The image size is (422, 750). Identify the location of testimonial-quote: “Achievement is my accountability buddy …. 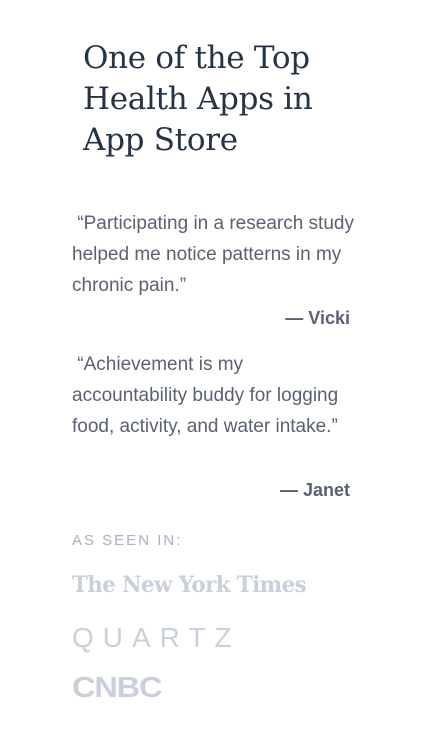
(205, 395).